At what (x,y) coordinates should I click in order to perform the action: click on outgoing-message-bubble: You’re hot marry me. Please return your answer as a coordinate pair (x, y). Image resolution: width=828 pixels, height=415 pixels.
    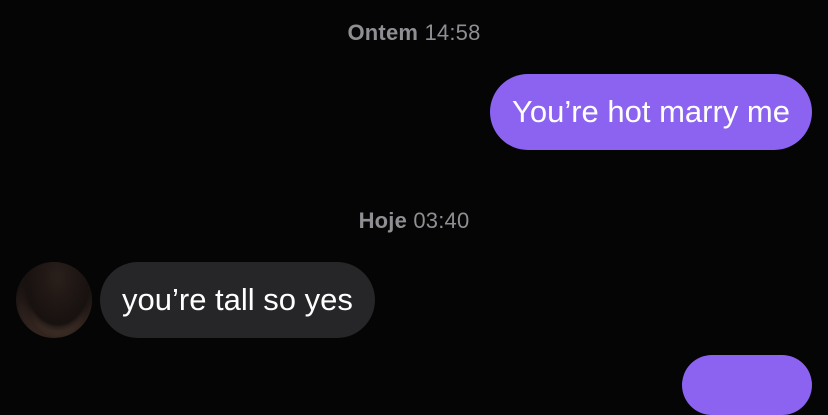
    Looking at the image, I should click on (651, 112).